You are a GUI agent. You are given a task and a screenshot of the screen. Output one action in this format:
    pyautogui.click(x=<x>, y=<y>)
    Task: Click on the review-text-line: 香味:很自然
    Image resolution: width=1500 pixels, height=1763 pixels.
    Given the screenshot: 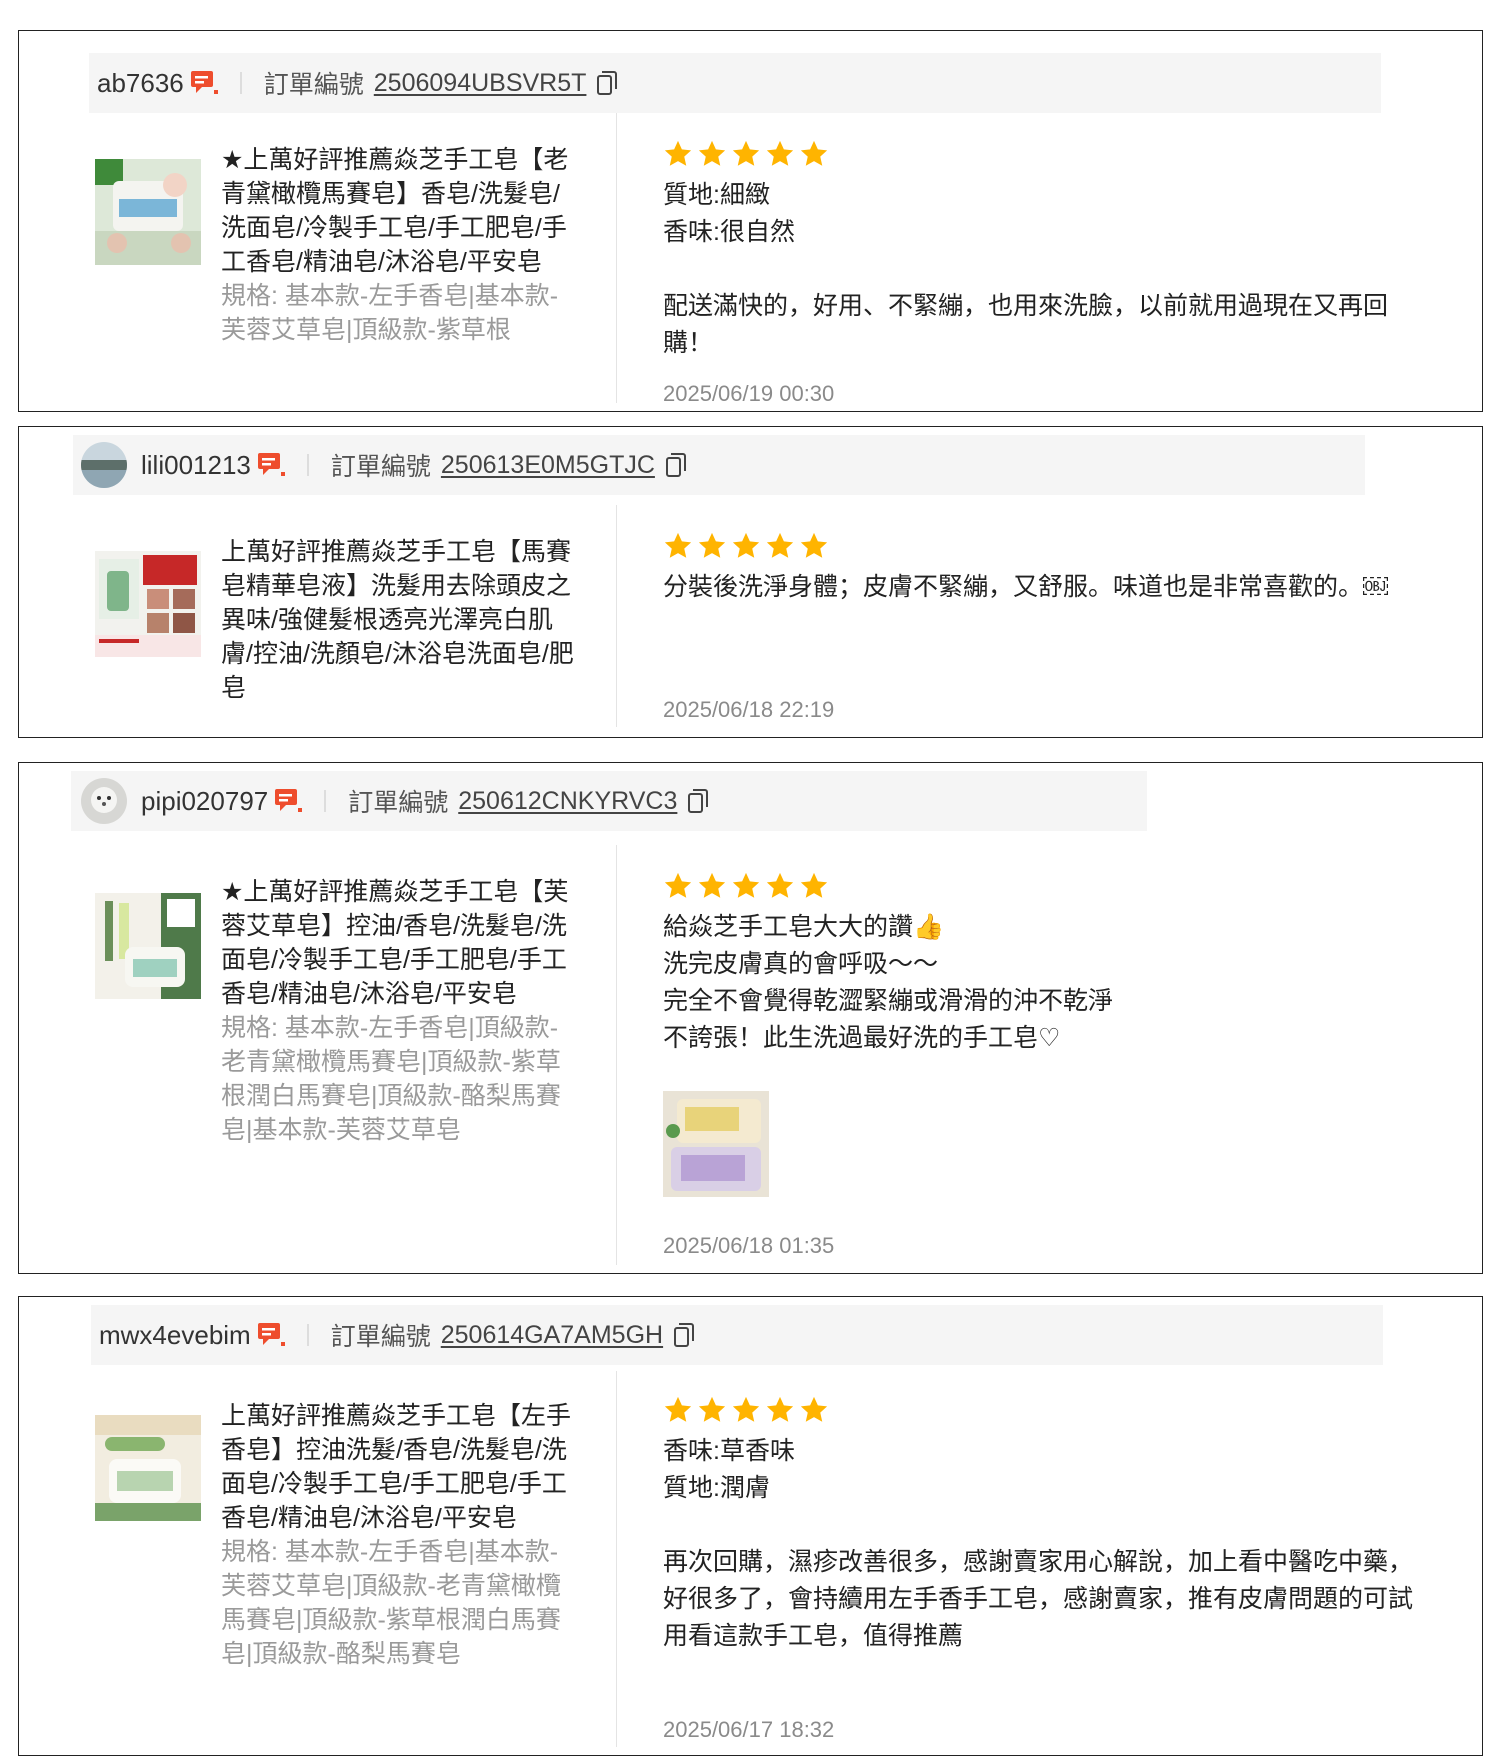 What is the action you would take?
    pyautogui.click(x=729, y=232)
    